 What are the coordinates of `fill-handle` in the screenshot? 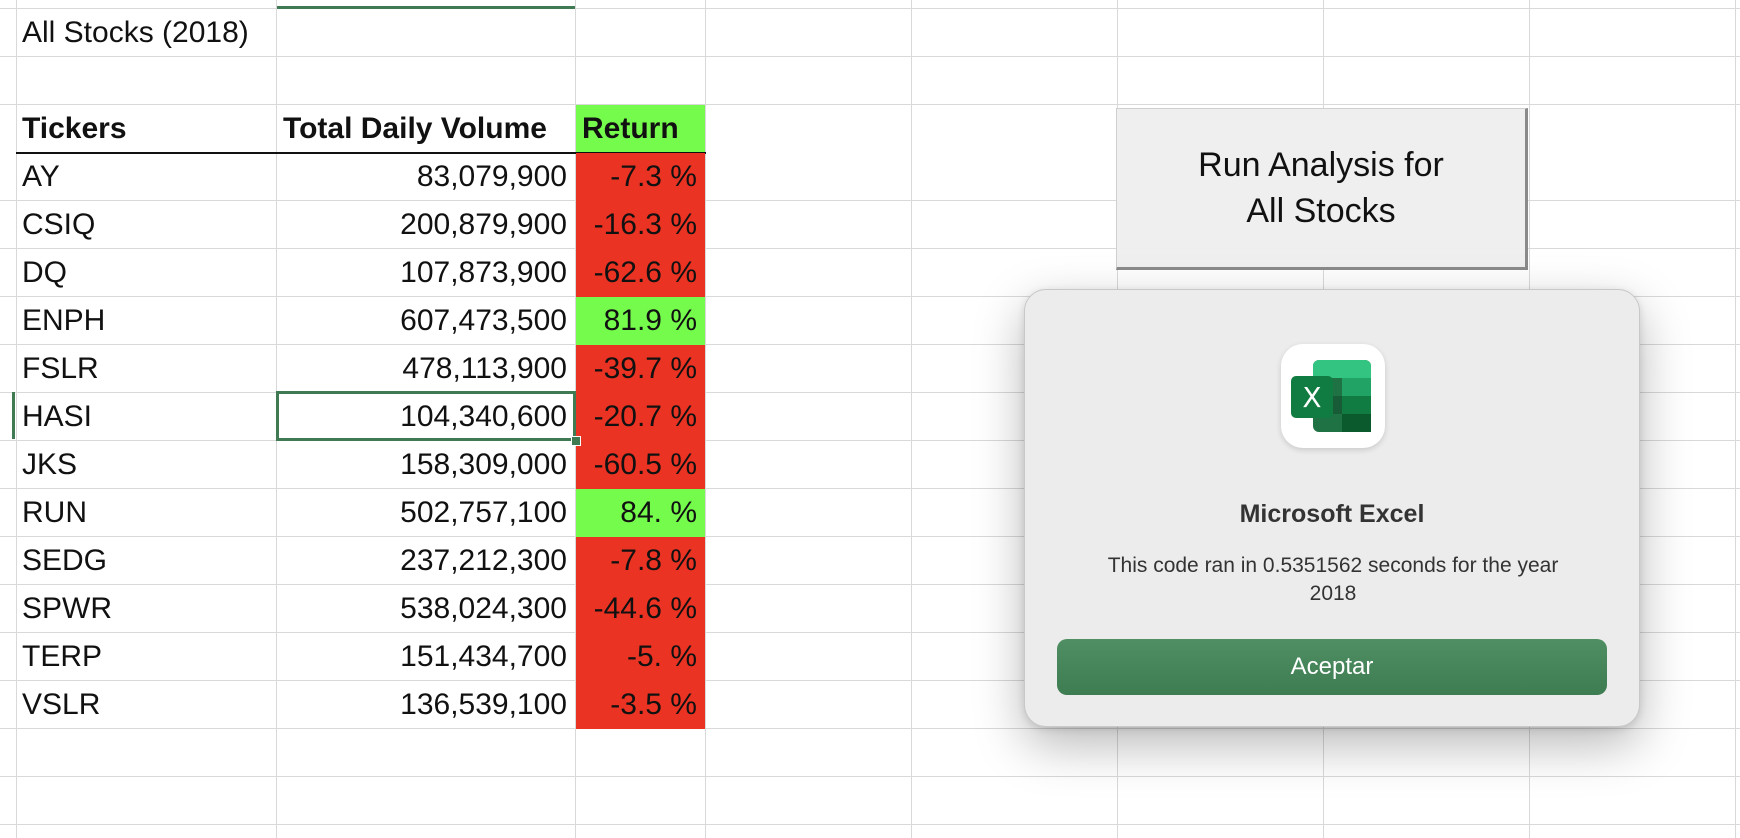 It's located at (576, 441).